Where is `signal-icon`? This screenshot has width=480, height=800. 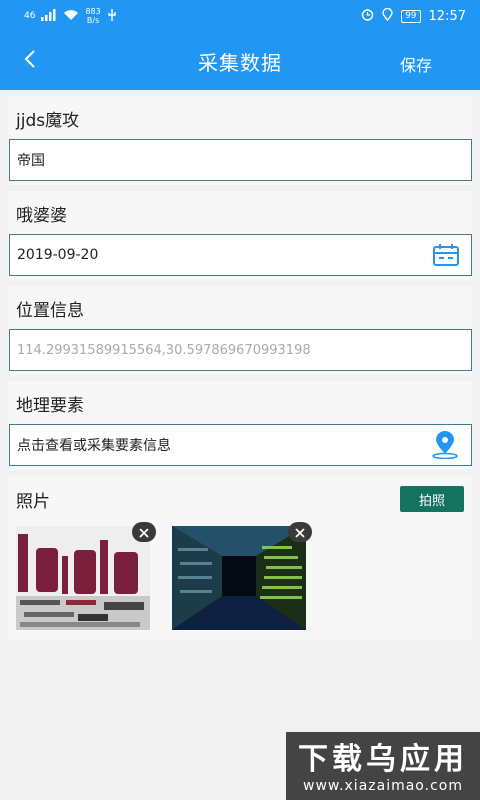 signal-icon is located at coordinates (49, 16).